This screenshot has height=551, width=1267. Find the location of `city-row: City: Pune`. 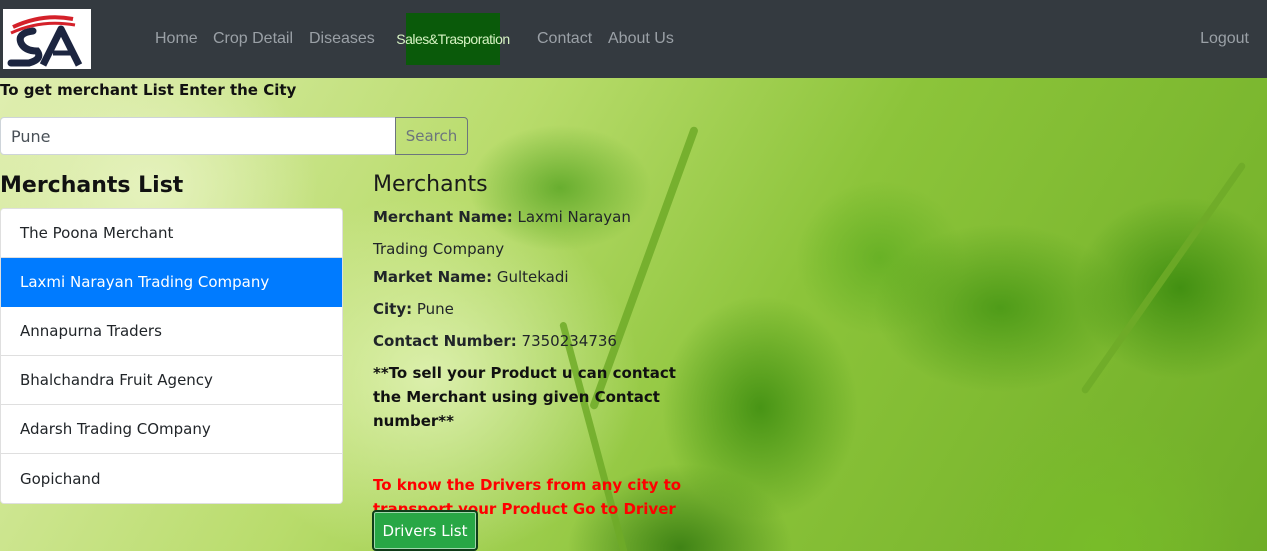

city-row: City: Pune is located at coordinates (528, 309).